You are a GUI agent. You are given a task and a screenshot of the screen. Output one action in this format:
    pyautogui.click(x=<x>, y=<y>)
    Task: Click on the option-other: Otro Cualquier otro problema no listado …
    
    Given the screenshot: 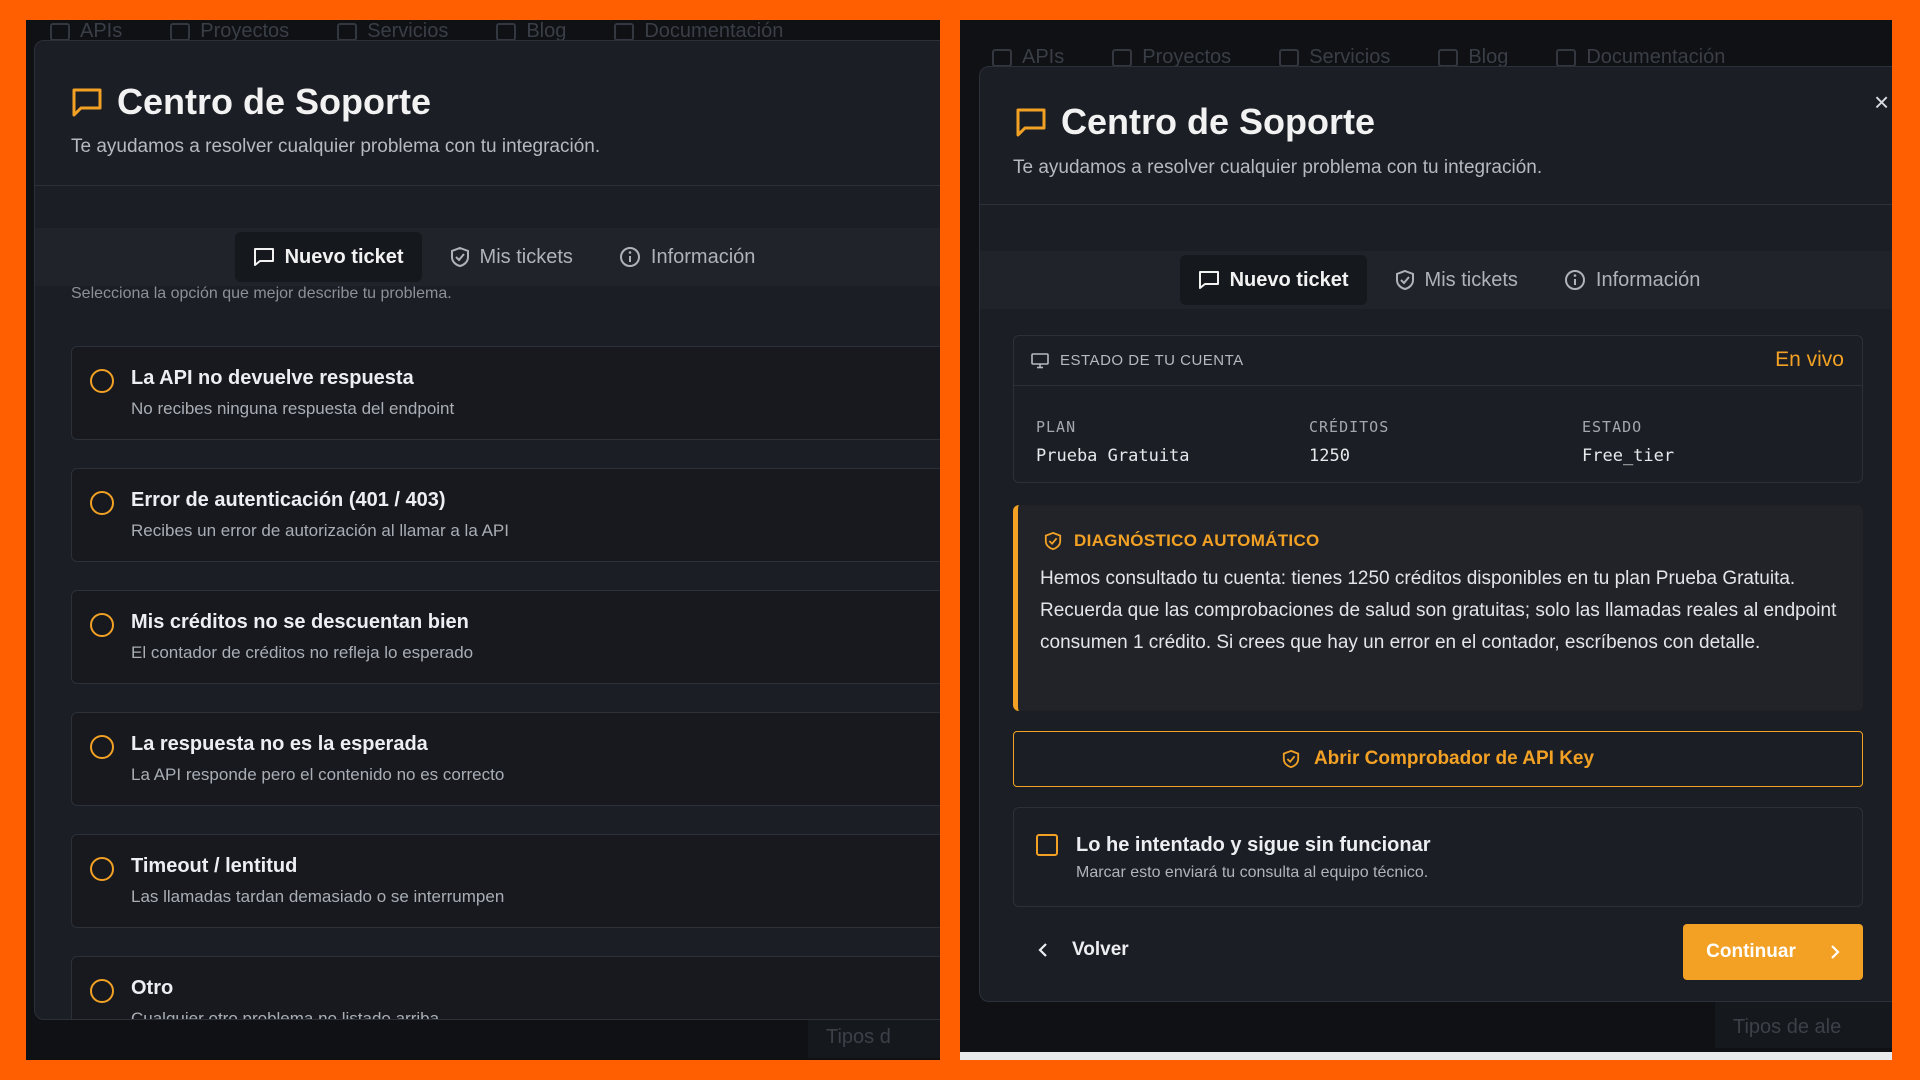 What is the action you would take?
    pyautogui.click(x=505, y=987)
    